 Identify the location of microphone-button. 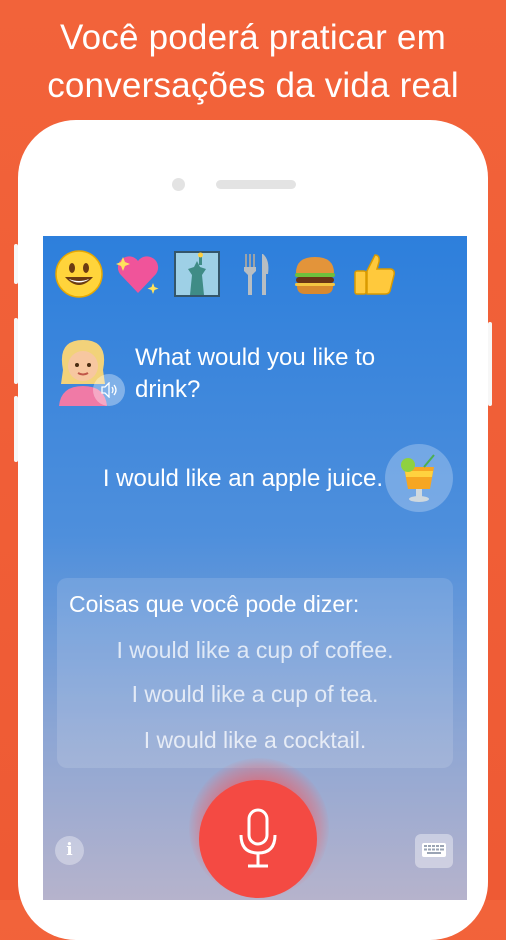
(258, 839).